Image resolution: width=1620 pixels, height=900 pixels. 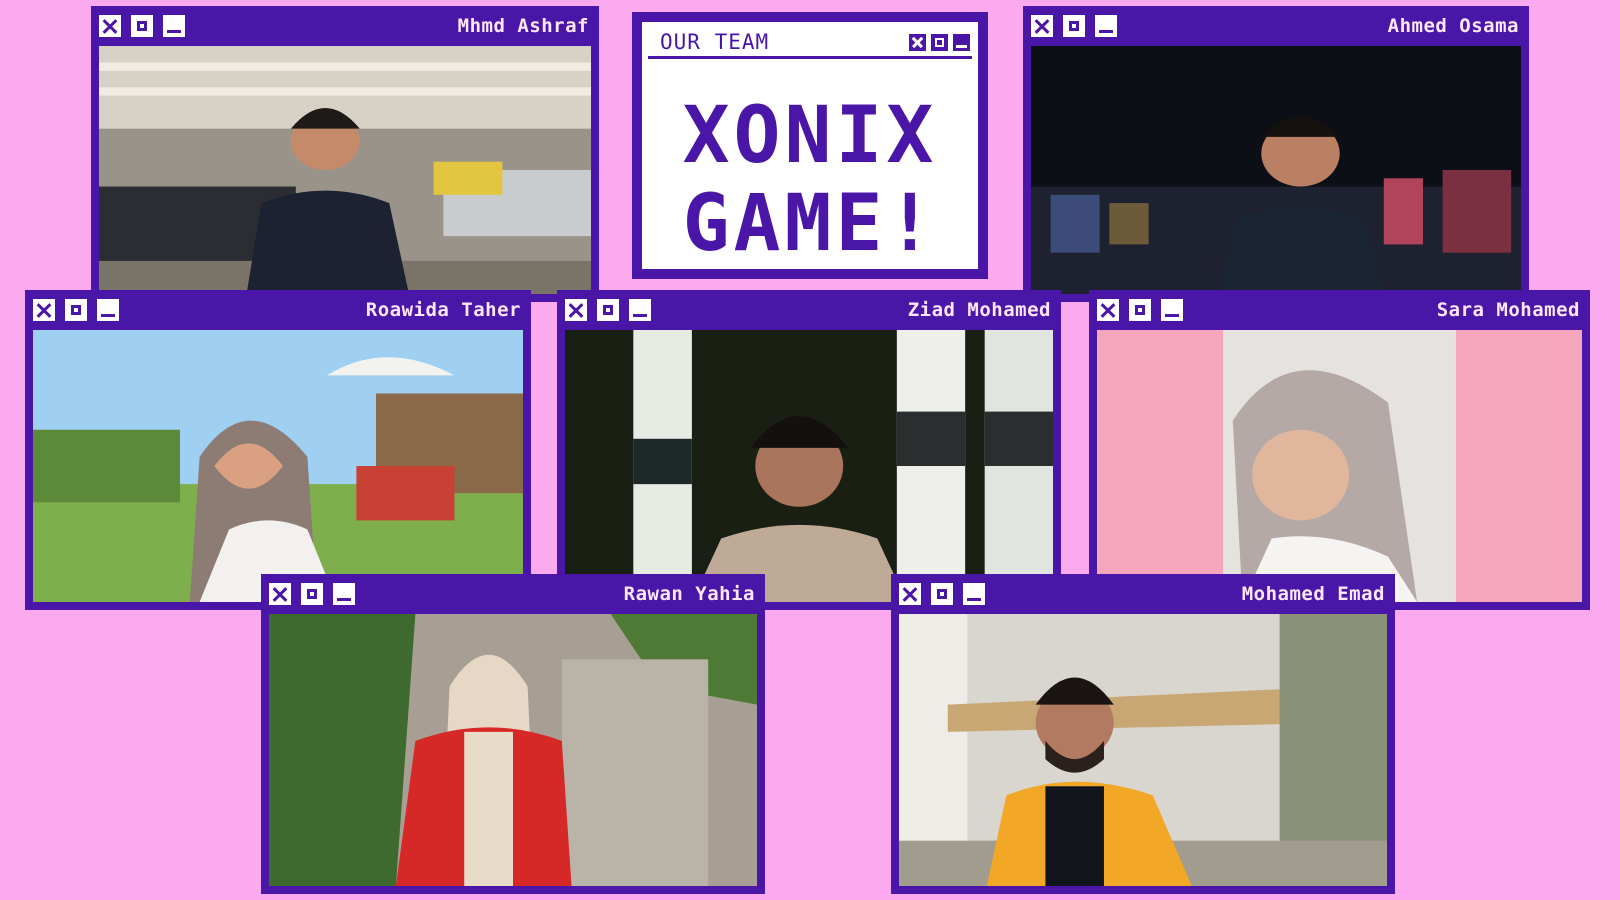 I want to click on window-mohamed-emad: Mohamed Emad, so click(x=1143, y=734).